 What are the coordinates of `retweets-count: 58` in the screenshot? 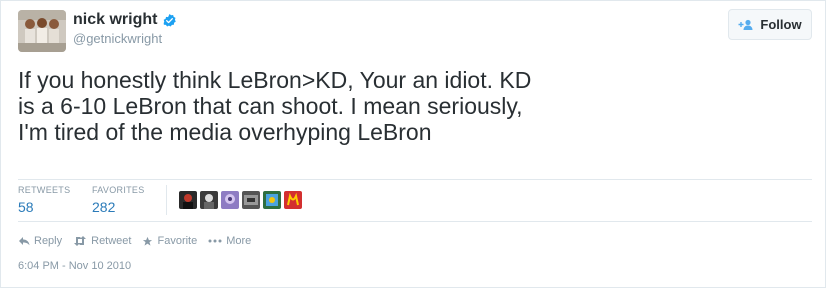 It's located at (44, 207).